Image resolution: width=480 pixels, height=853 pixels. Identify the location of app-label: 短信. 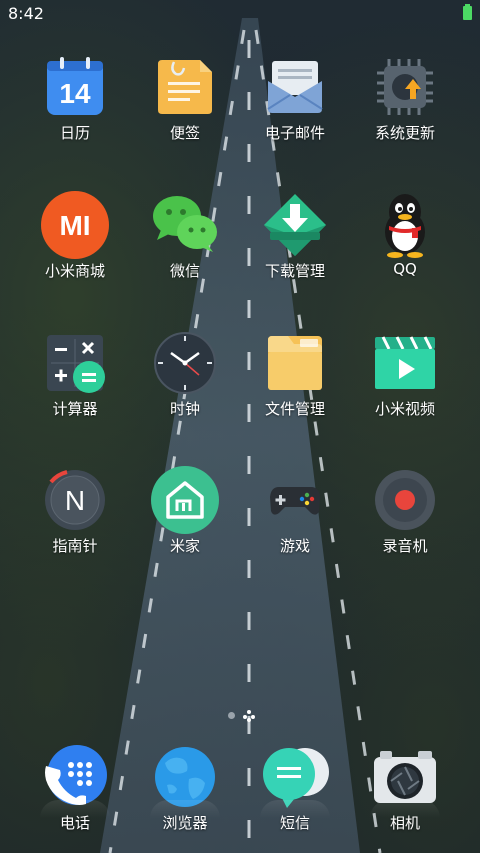
(294, 823).